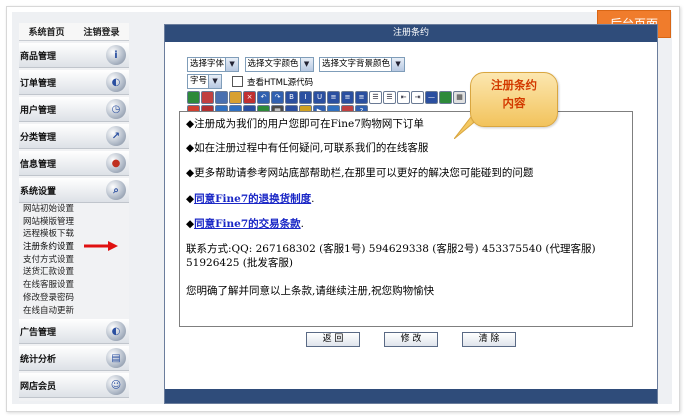  I want to click on info-icon: i, so click(116, 55).